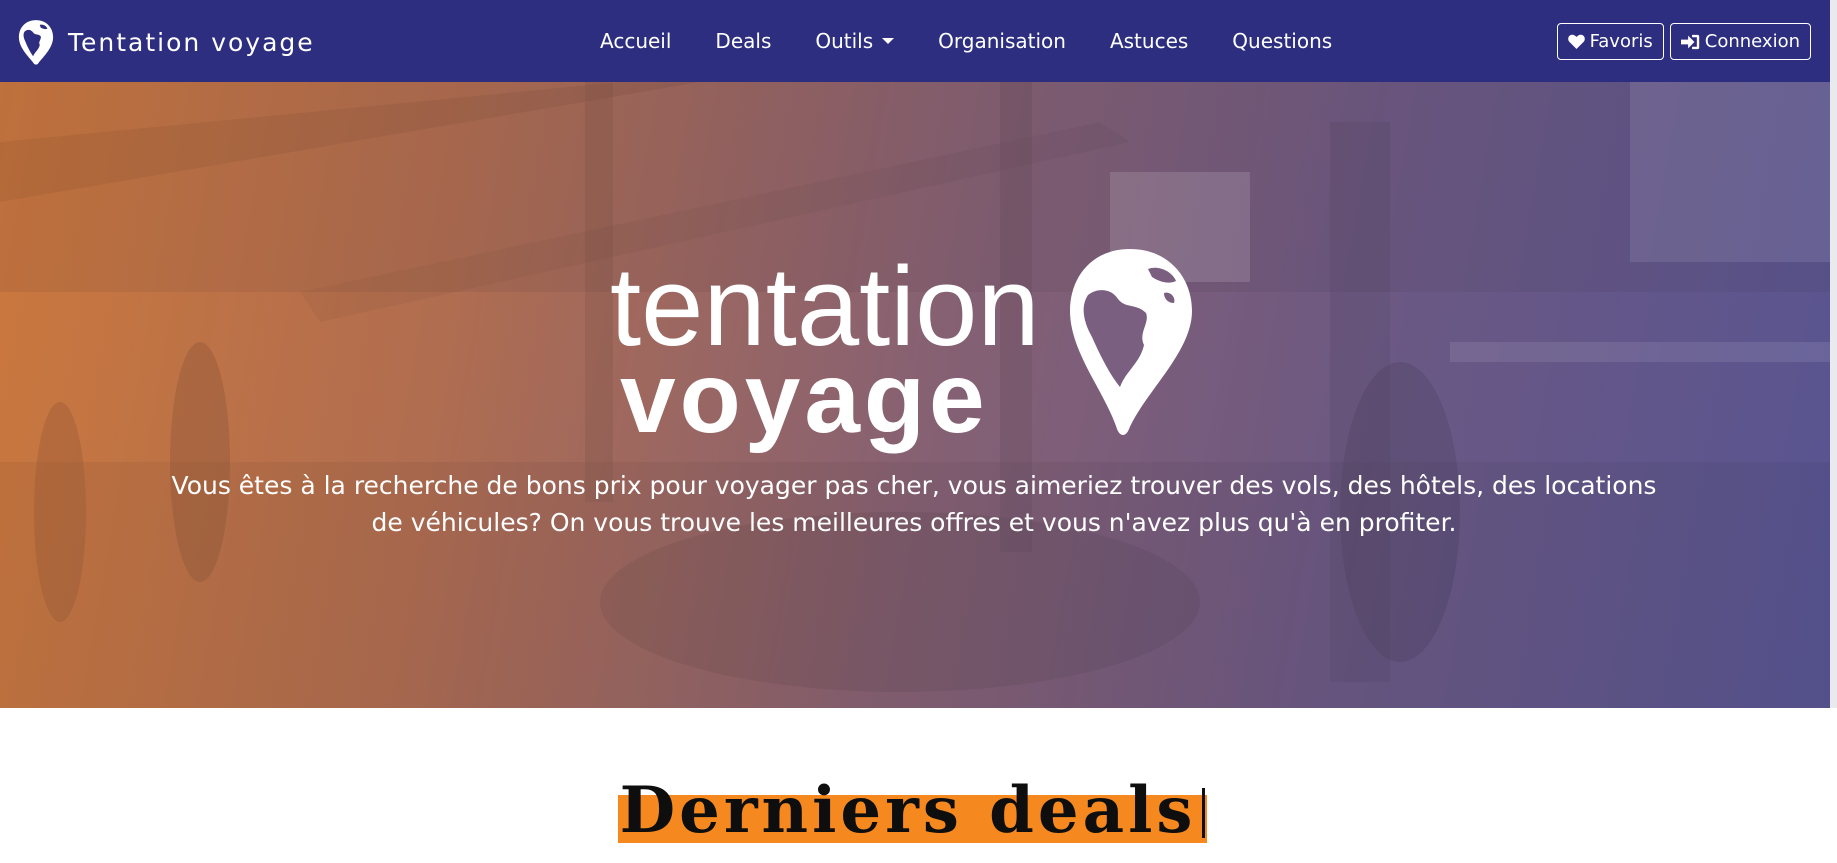  I want to click on deals-heading-text: Derniers deals, so click(908, 810).